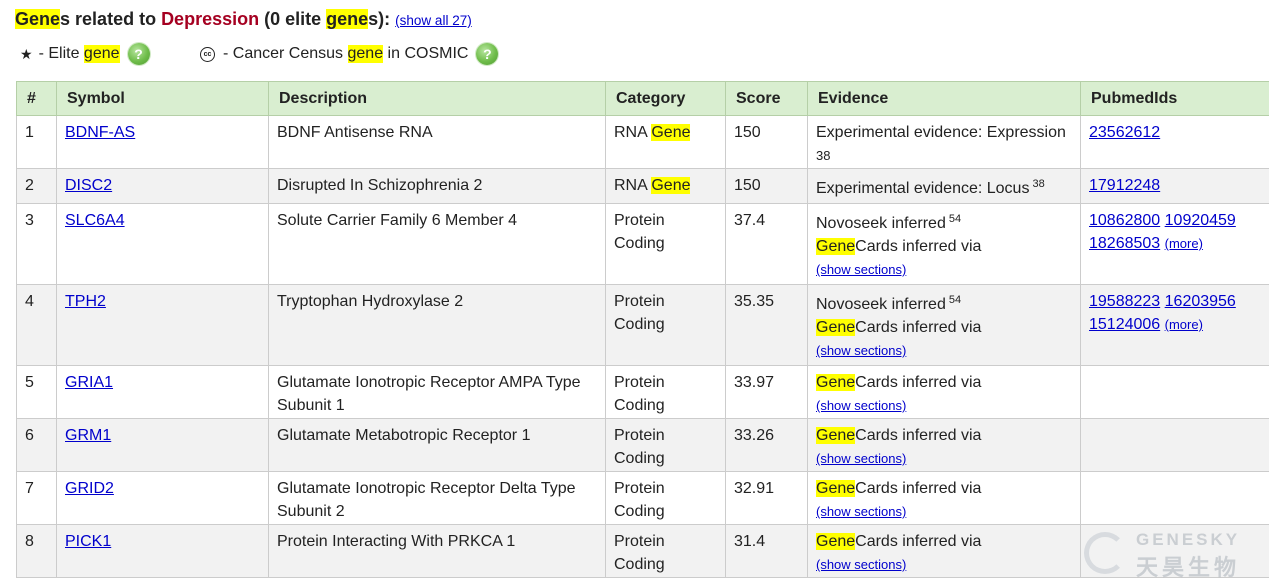  Describe the element at coordinates (433, 20) in the screenshot. I see `show-all-link: (show all 27)` at that location.